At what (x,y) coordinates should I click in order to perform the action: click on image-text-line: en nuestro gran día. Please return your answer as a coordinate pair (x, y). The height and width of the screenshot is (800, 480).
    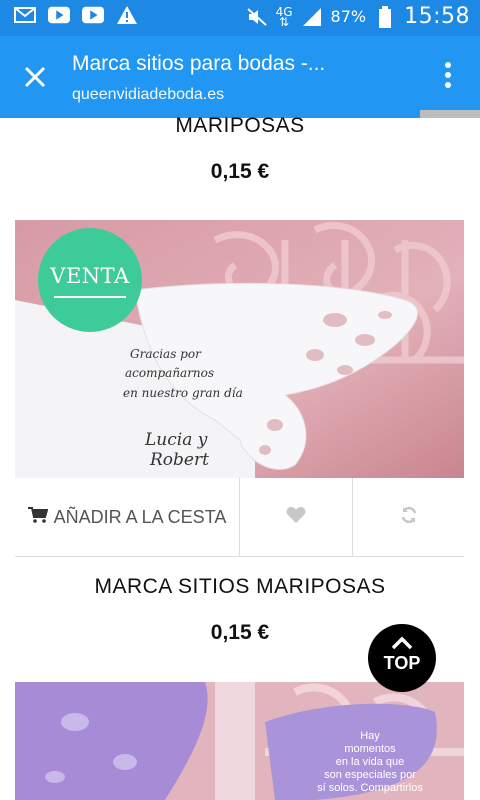
    Looking at the image, I should click on (183, 393).